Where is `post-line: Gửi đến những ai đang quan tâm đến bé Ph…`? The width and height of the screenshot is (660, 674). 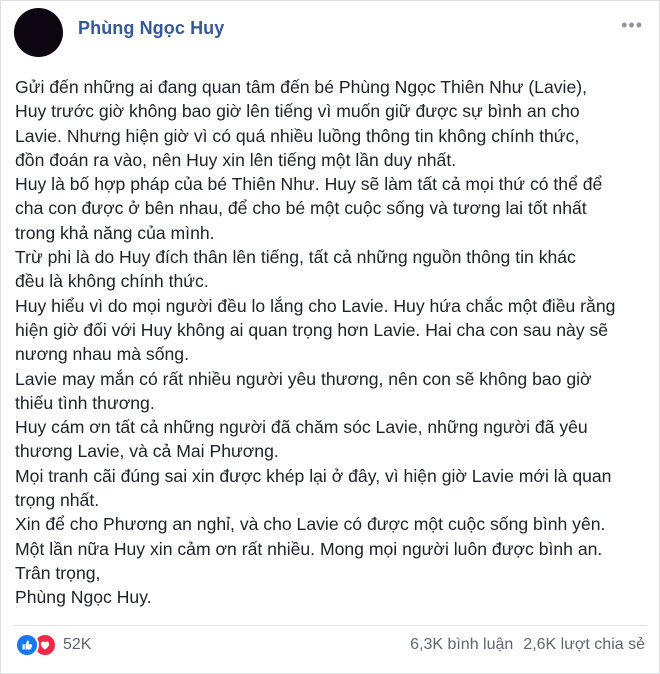 post-line: Gửi đến những ai đang quan tâm đến bé Ph… is located at coordinates (301, 87).